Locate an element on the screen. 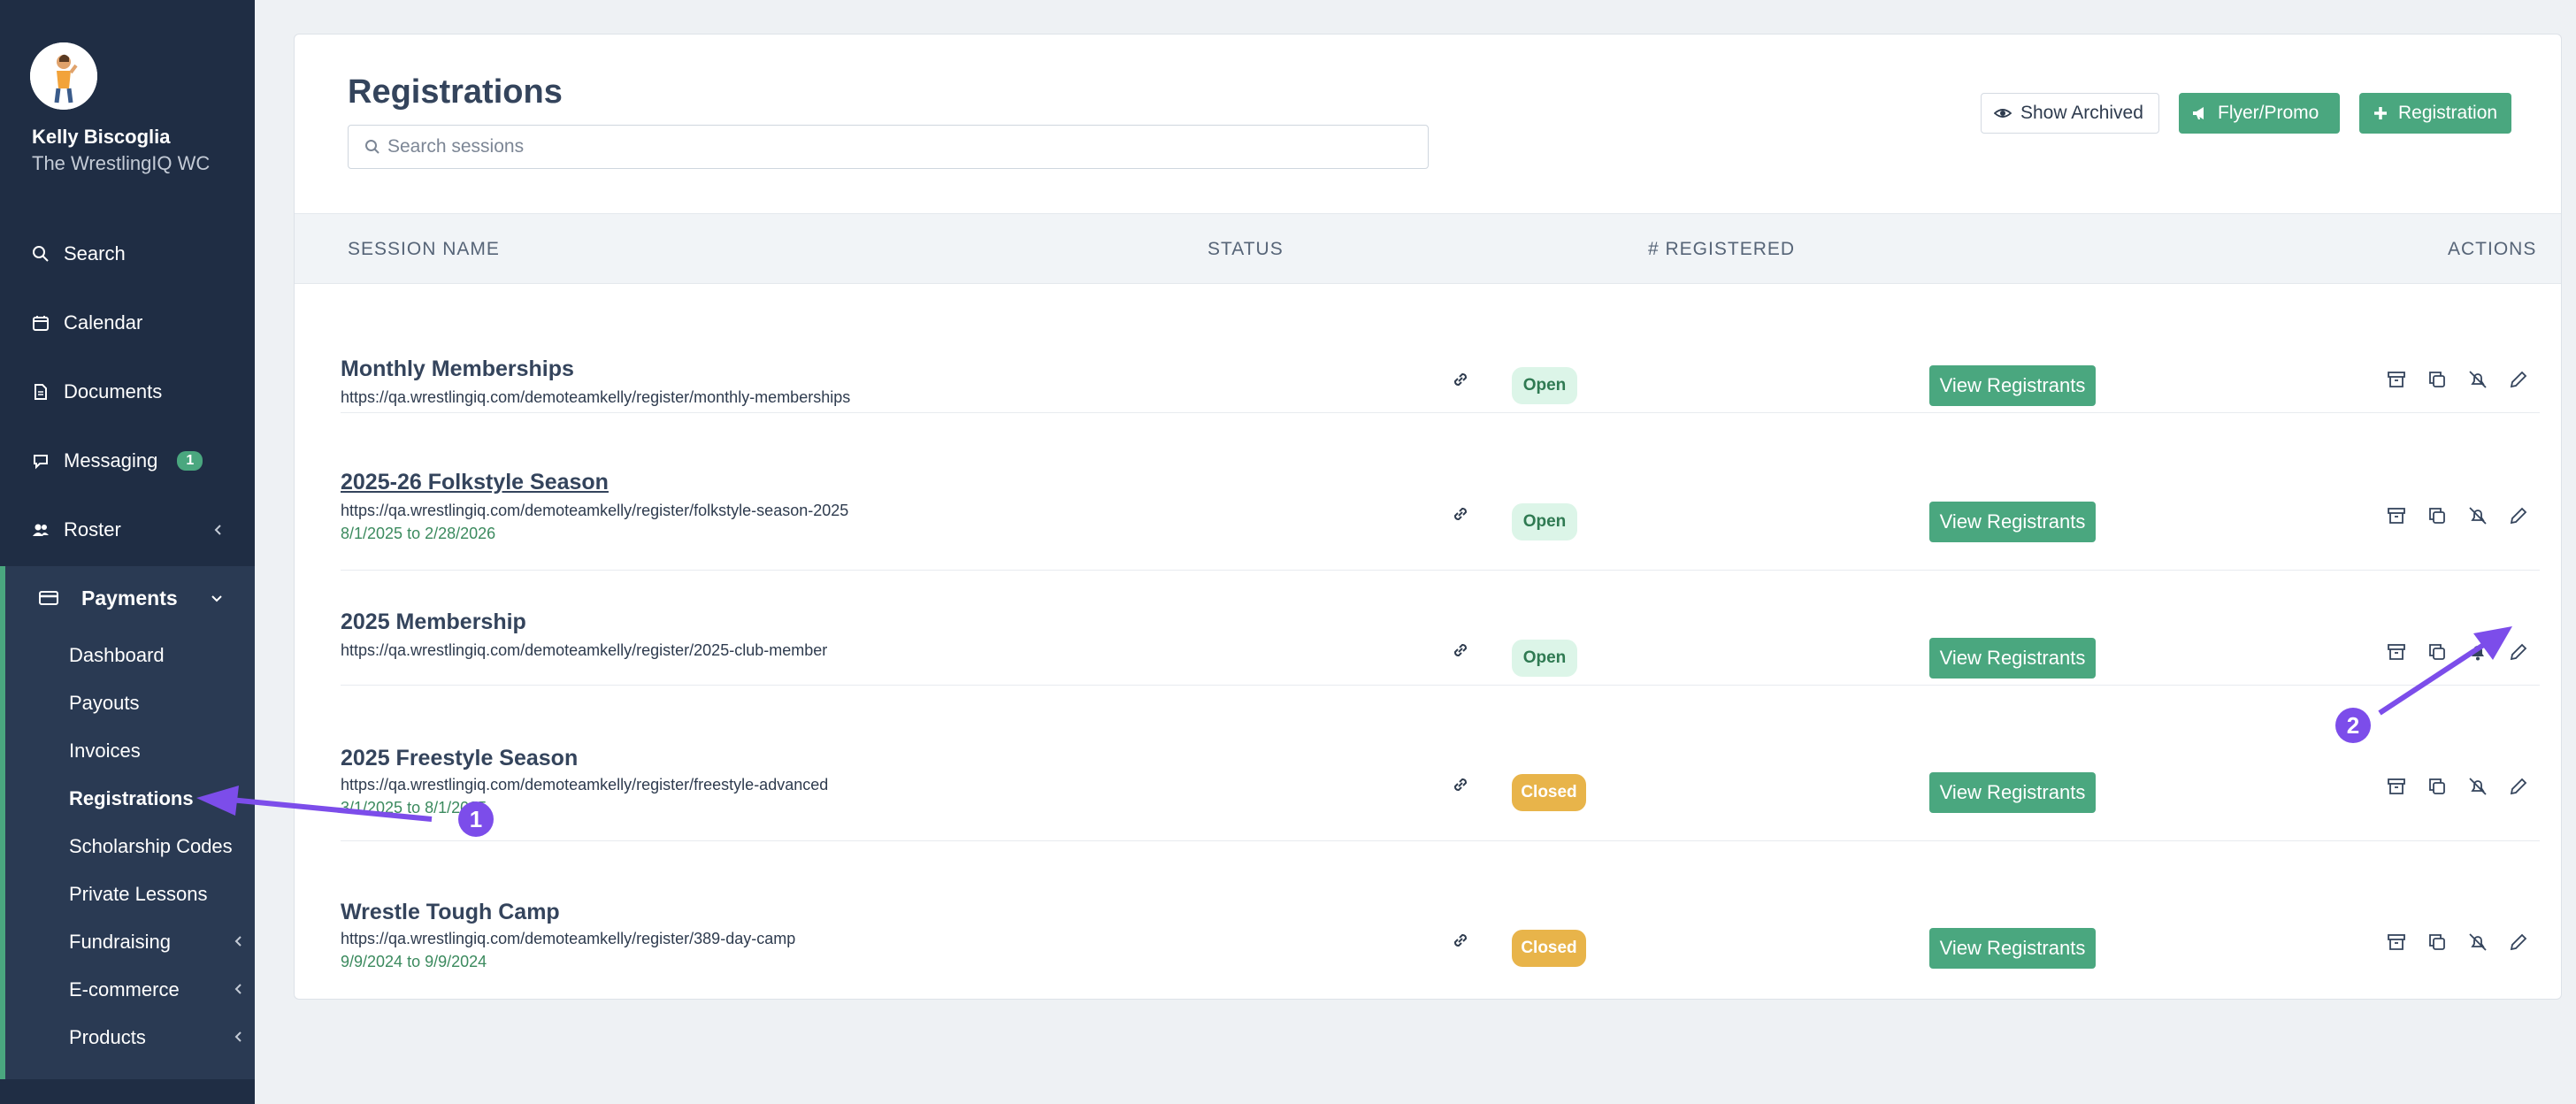 This screenshot has width=2576, height=1104. sub-private-lessons: Private Lessons is located at coordinates (138, 894).